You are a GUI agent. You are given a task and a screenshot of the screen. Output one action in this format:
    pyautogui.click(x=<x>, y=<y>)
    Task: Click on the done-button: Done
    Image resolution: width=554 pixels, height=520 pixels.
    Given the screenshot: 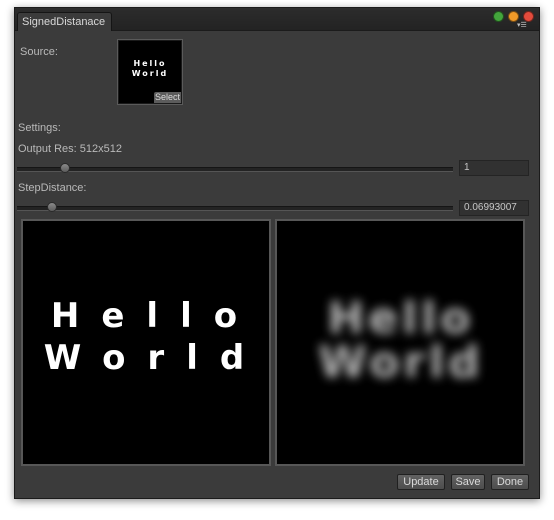 What is the action you would take?
    pyautogui.click(x=510, y=482)
    